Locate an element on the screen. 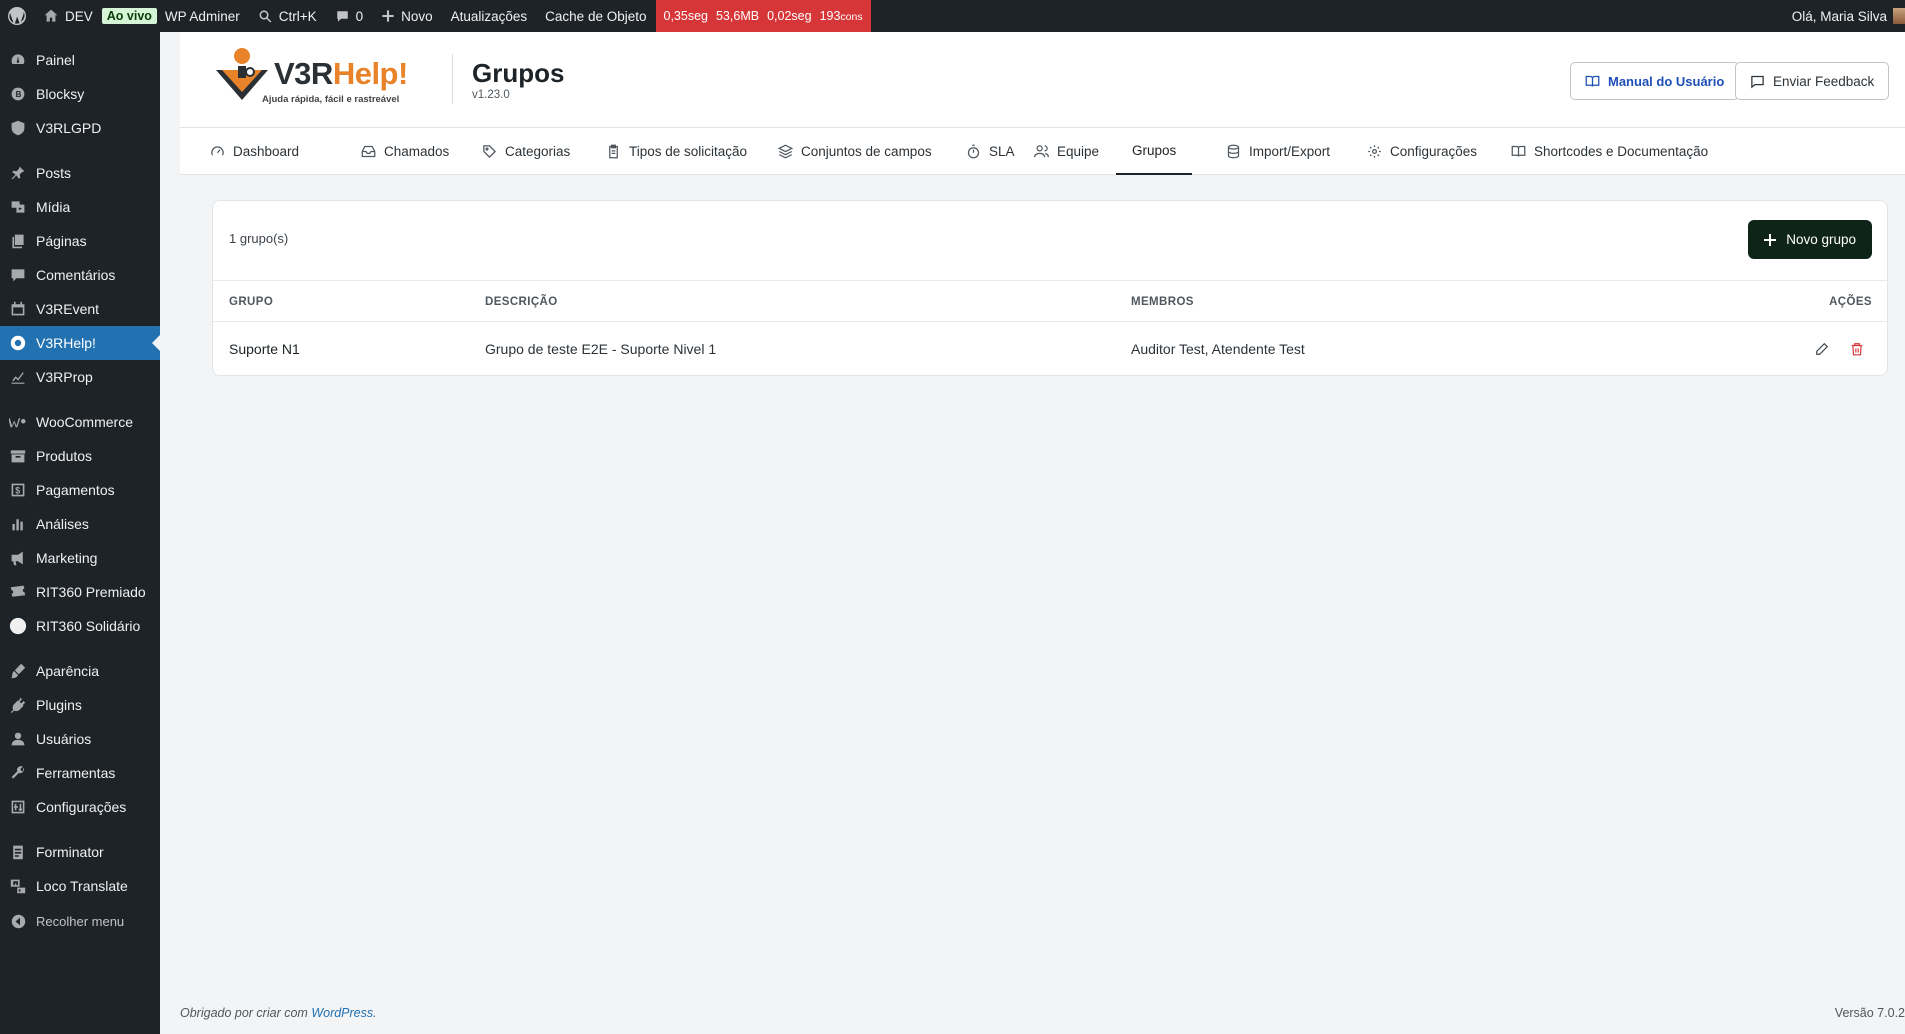  sidebar-item-v3rhelp: V3RHelp! is located at coordinates (80, 343).